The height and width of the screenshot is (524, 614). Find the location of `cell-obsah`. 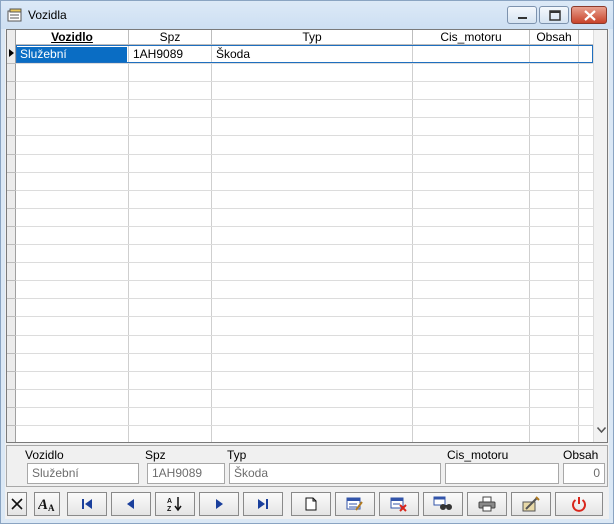

cell-obsah is located at coordinates (555, 54).